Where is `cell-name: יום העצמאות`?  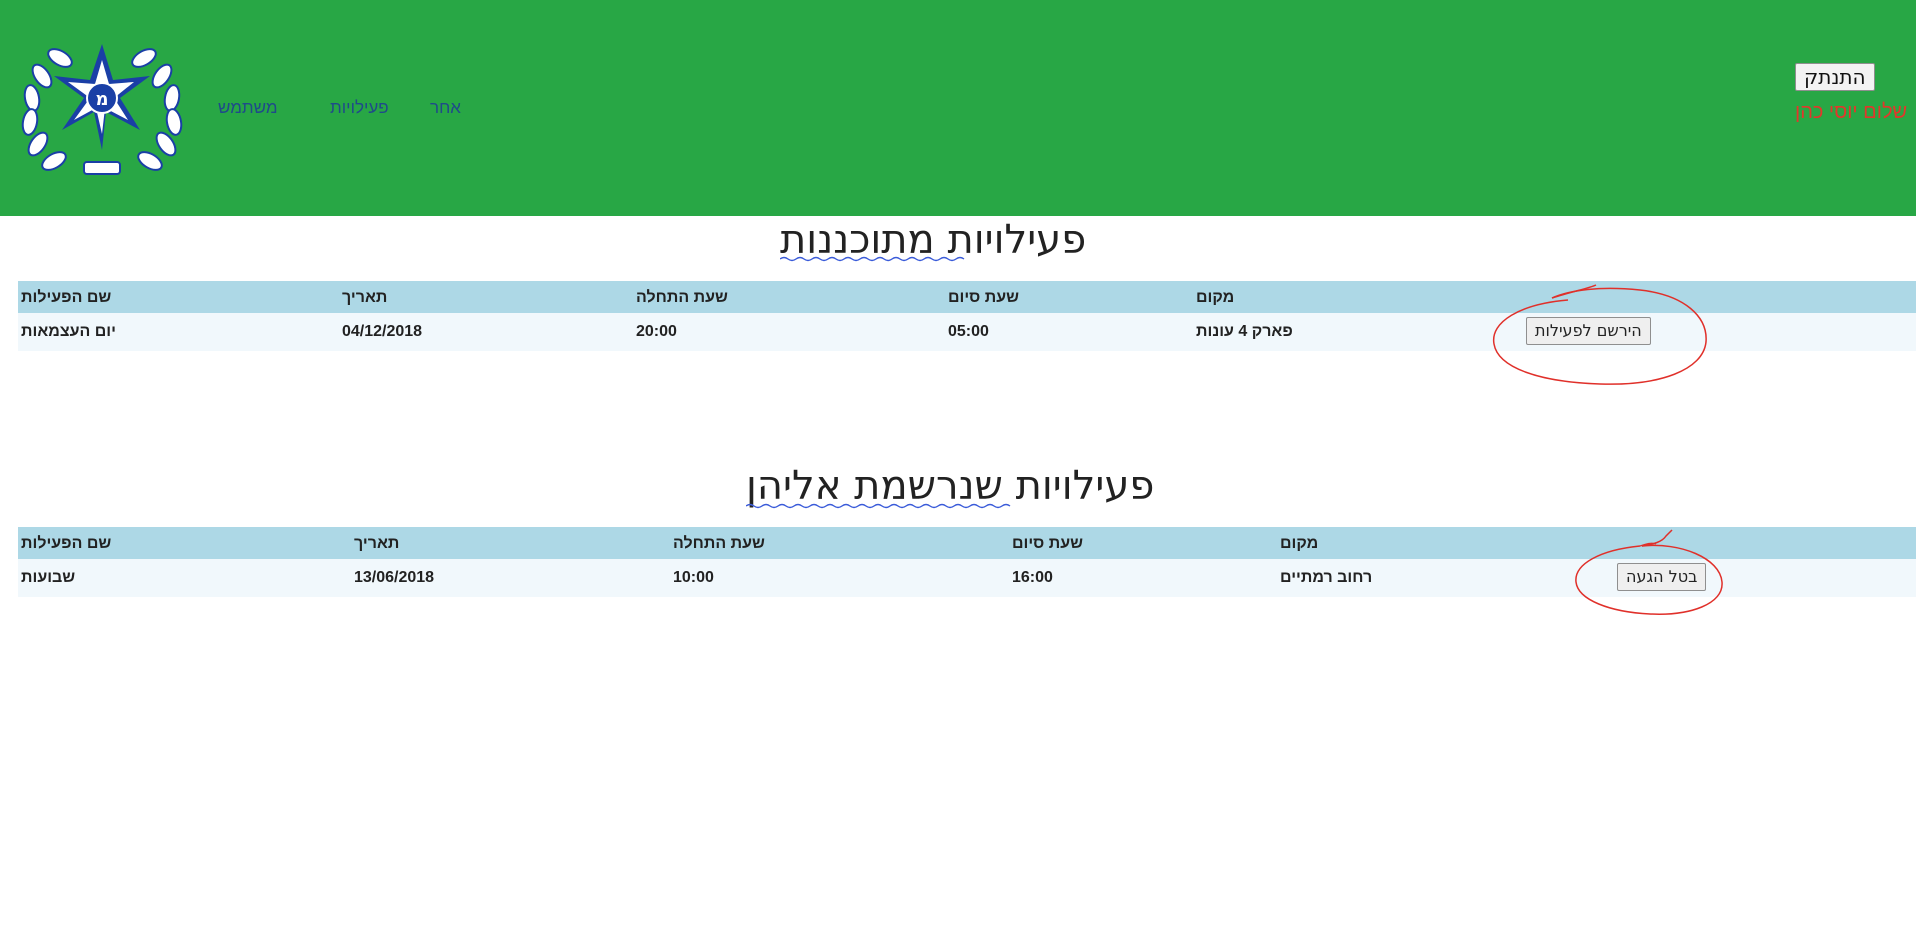 cell-name: יום העצמאות is located at coordinates (68, 331).